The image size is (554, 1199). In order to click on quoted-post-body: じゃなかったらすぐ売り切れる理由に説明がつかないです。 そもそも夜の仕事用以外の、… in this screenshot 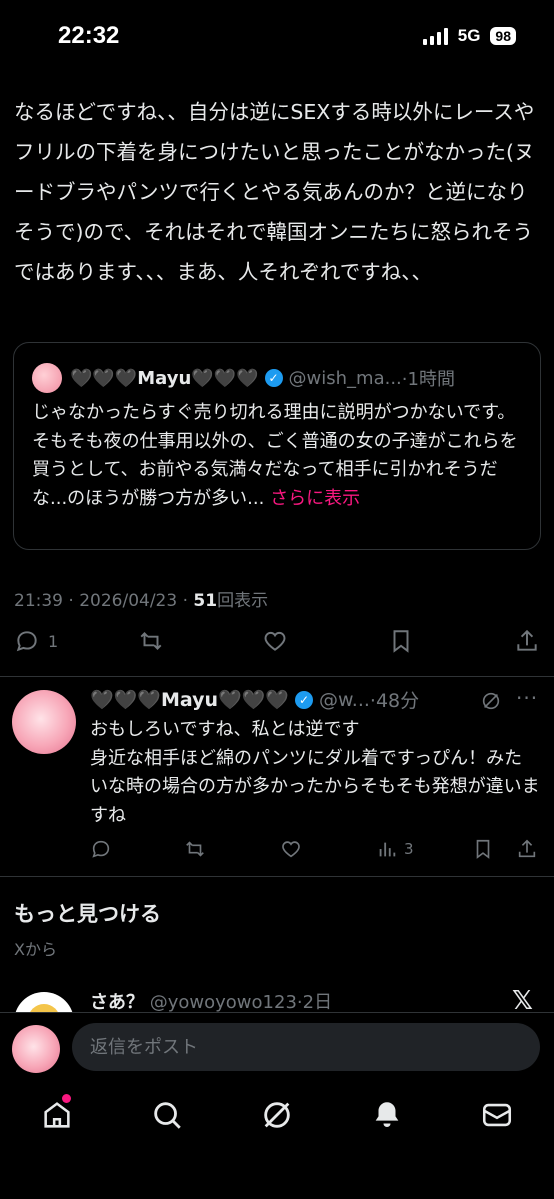, I will do `click(280, 456)`.